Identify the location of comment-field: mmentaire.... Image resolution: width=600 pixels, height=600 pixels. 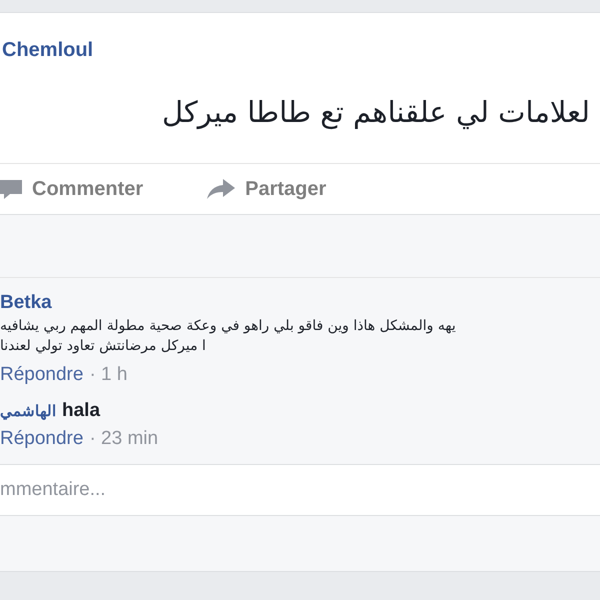
(300, 490).